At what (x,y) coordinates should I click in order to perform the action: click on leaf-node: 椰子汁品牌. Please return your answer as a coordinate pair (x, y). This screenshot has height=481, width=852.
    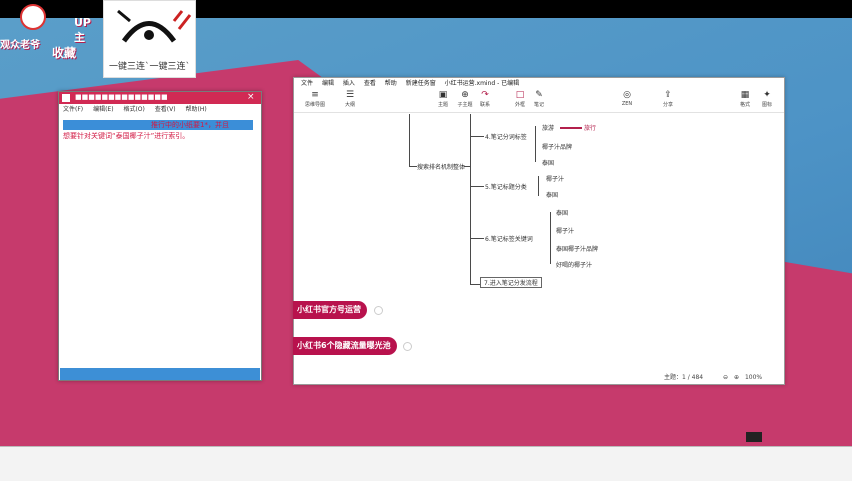
    Looking at the image, I should click on (557, 146).